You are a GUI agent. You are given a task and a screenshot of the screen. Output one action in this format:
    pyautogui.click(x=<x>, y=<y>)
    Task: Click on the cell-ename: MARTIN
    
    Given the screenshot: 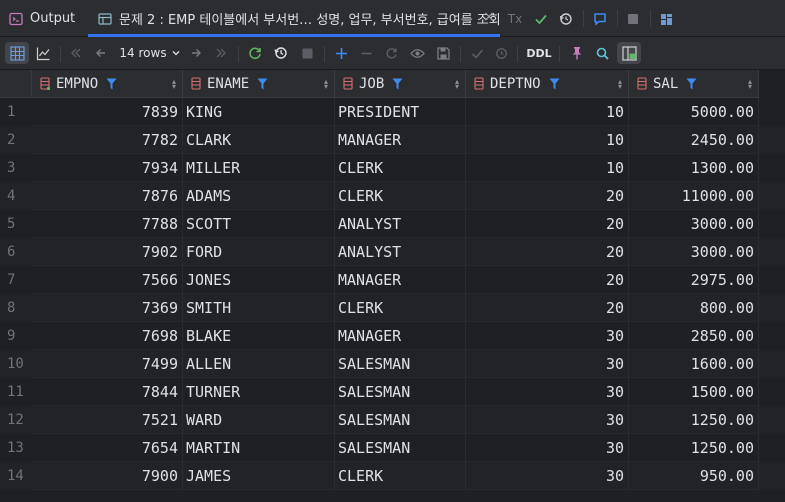 What is the action you would take?
    pyautogui.click(x=259, y=448)
    